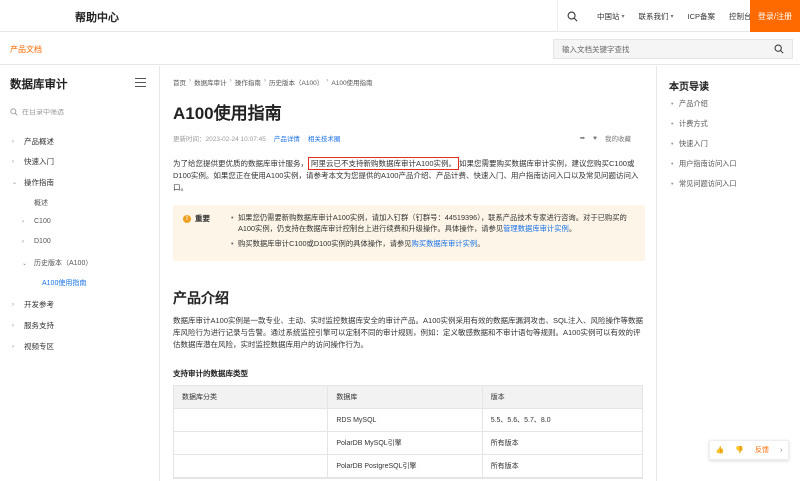 This screenshot has height=481, width=800. Describe the element at coordinates (210, 82) in the screenshot. I see `breadcrumb-item: 数据库审计` at that location.